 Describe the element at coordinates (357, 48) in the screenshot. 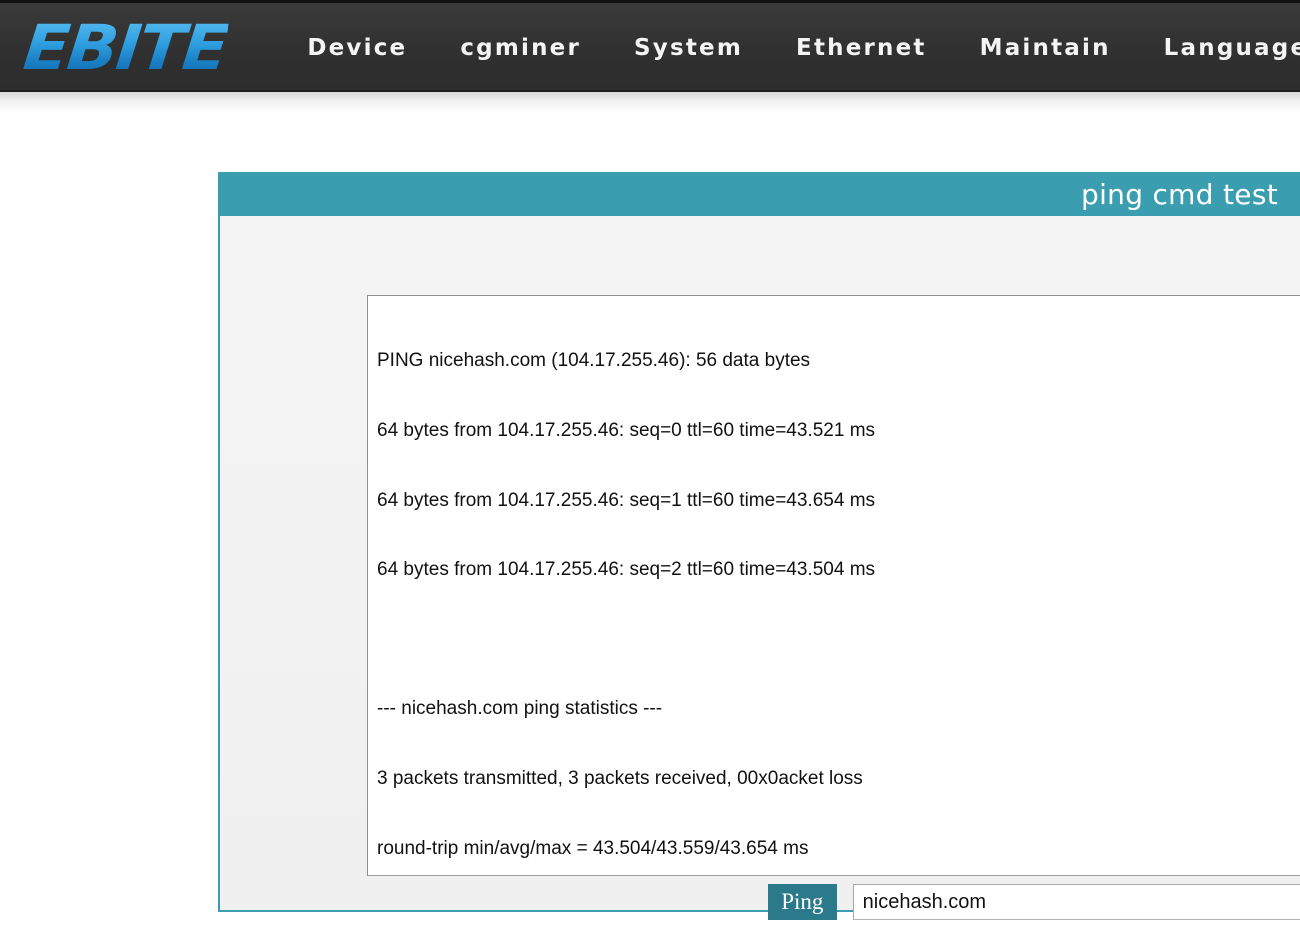

I see `nav-item-device: Device` at that location.